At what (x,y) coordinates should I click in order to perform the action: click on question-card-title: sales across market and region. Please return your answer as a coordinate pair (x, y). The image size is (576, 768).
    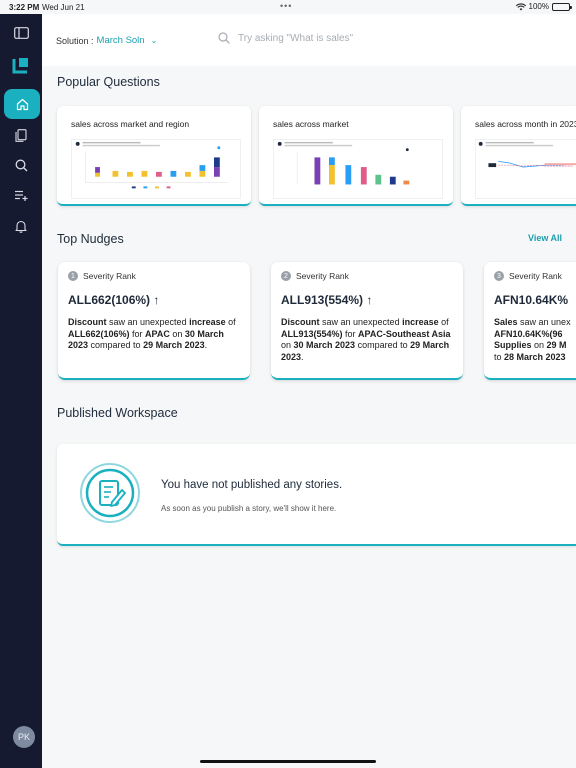
    Looking at the image, I should click on (130, 124).